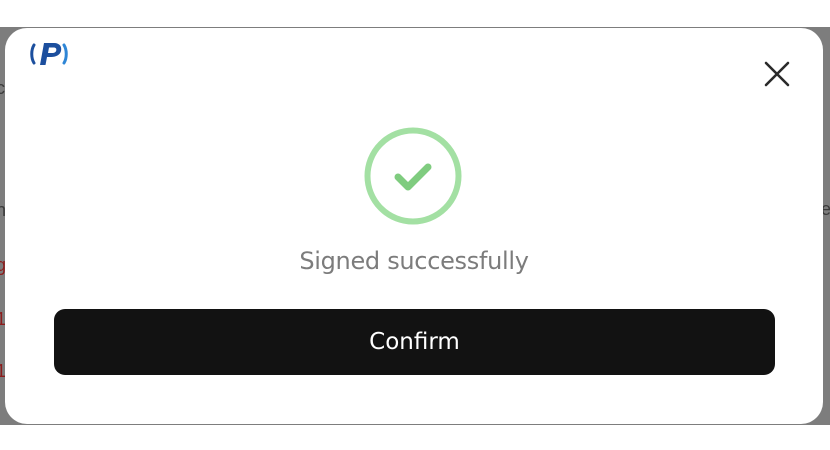 The image size is (830, 450). I want to click on success-message: Signed successfully, so click(414, 261).